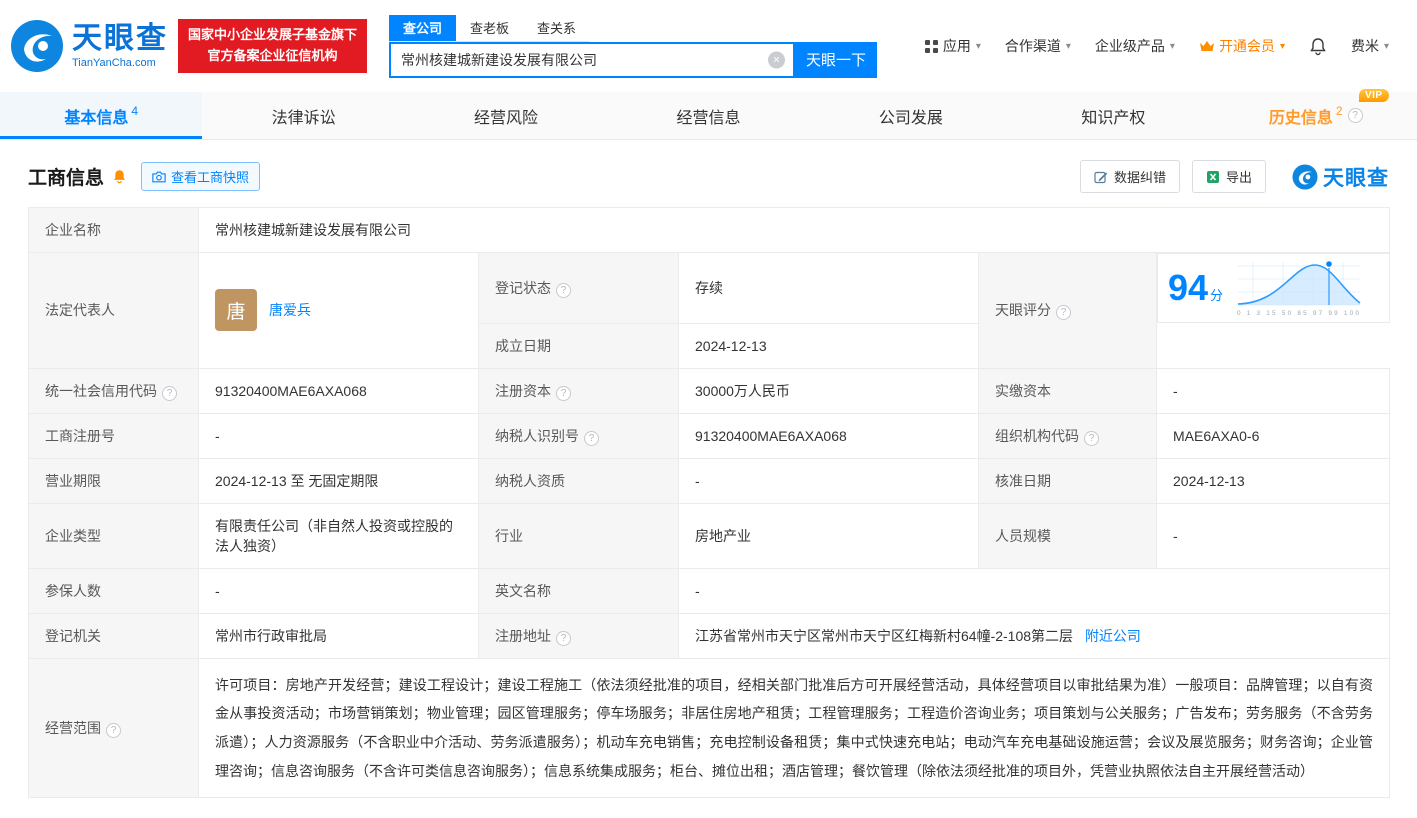 The width and height of the screenshot is (1417, 818). I want to click on tab-label: 法律诉讼, so click(303, 118).